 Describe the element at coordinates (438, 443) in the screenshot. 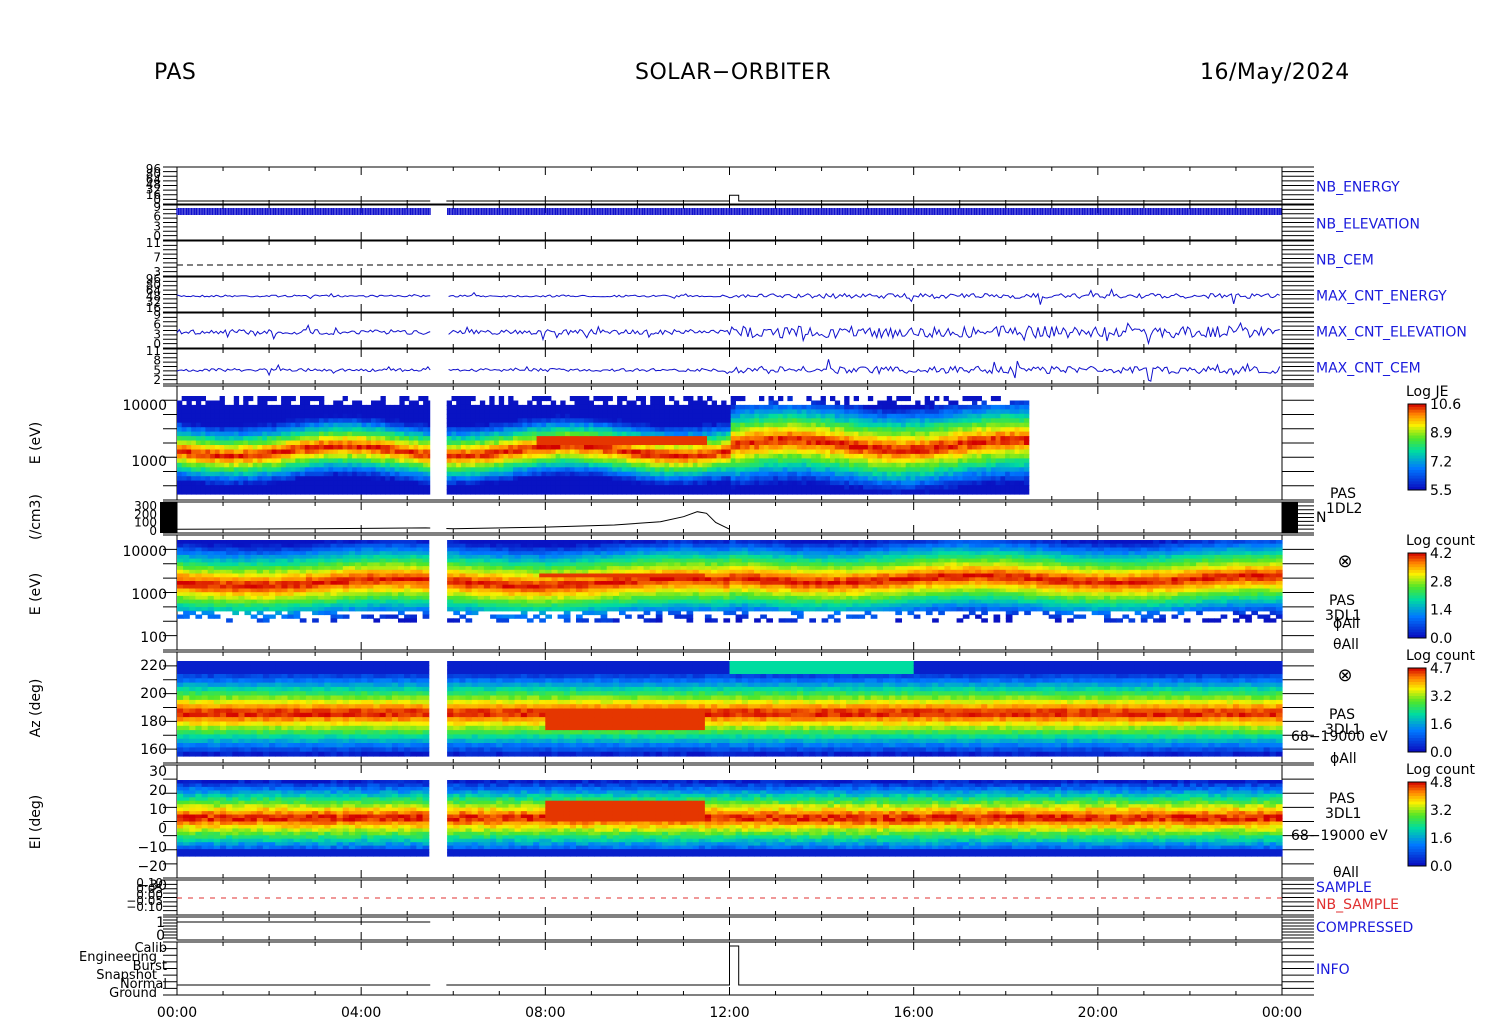

I see `data-gap` at that location.